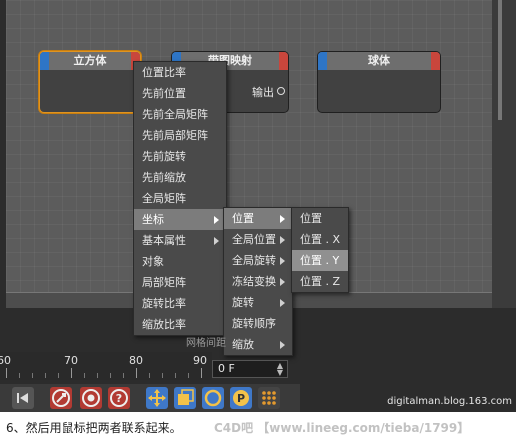  Describe the element at coordinates (71, 360) in the screenshot. I see `tick-label: 70` at that location.